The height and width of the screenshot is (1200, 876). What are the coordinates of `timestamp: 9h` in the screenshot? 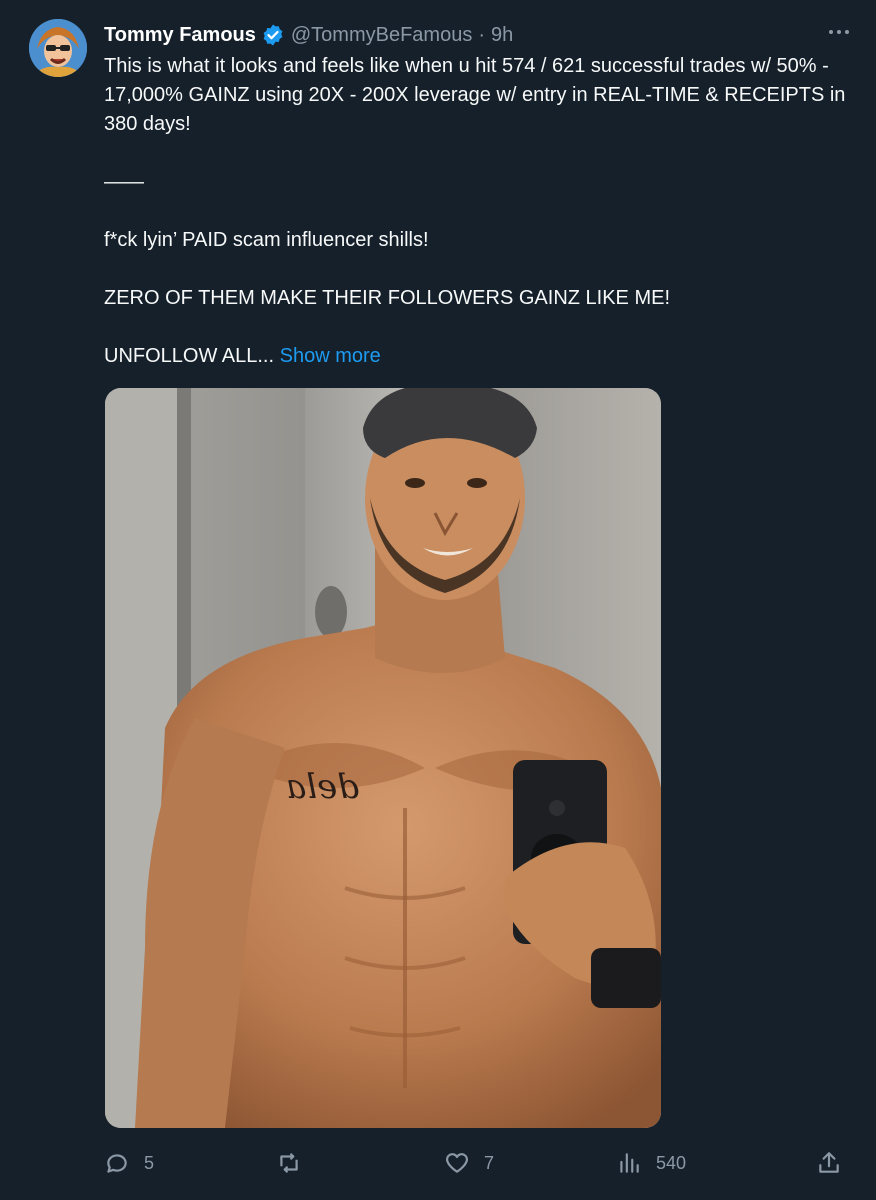 It's located at (502, 35).